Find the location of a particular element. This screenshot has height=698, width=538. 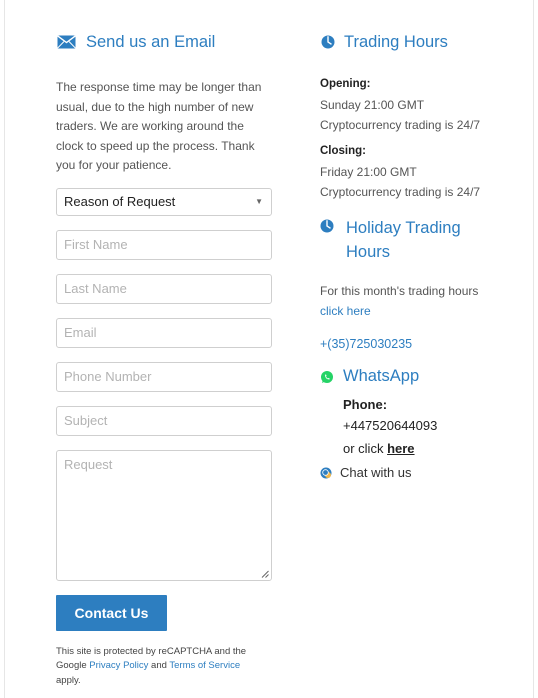

holiday-hours-title-text: Holiday Trading Hours is located at coordinates (403, 240).